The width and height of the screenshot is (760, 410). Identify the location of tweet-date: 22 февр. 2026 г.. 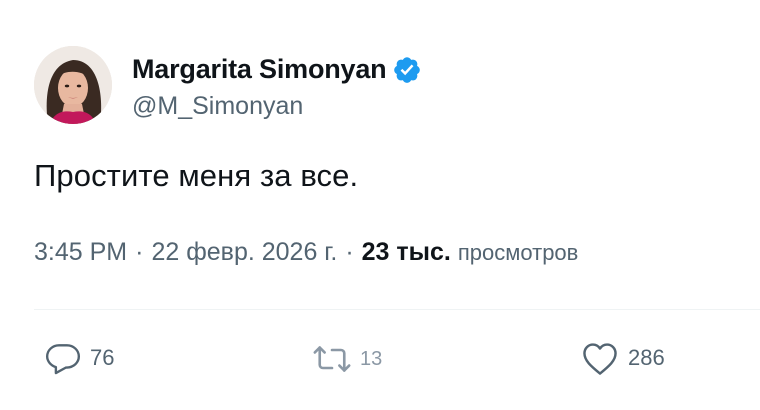
(244, 252).